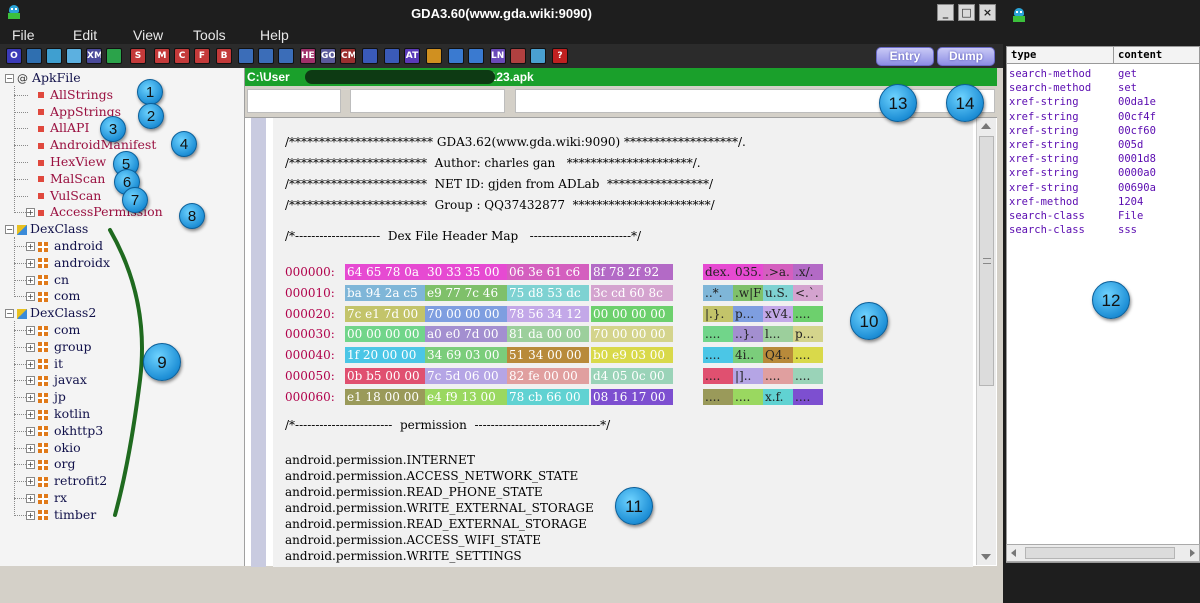  I want to click on menu-tools: Tools, so click(209, 35).